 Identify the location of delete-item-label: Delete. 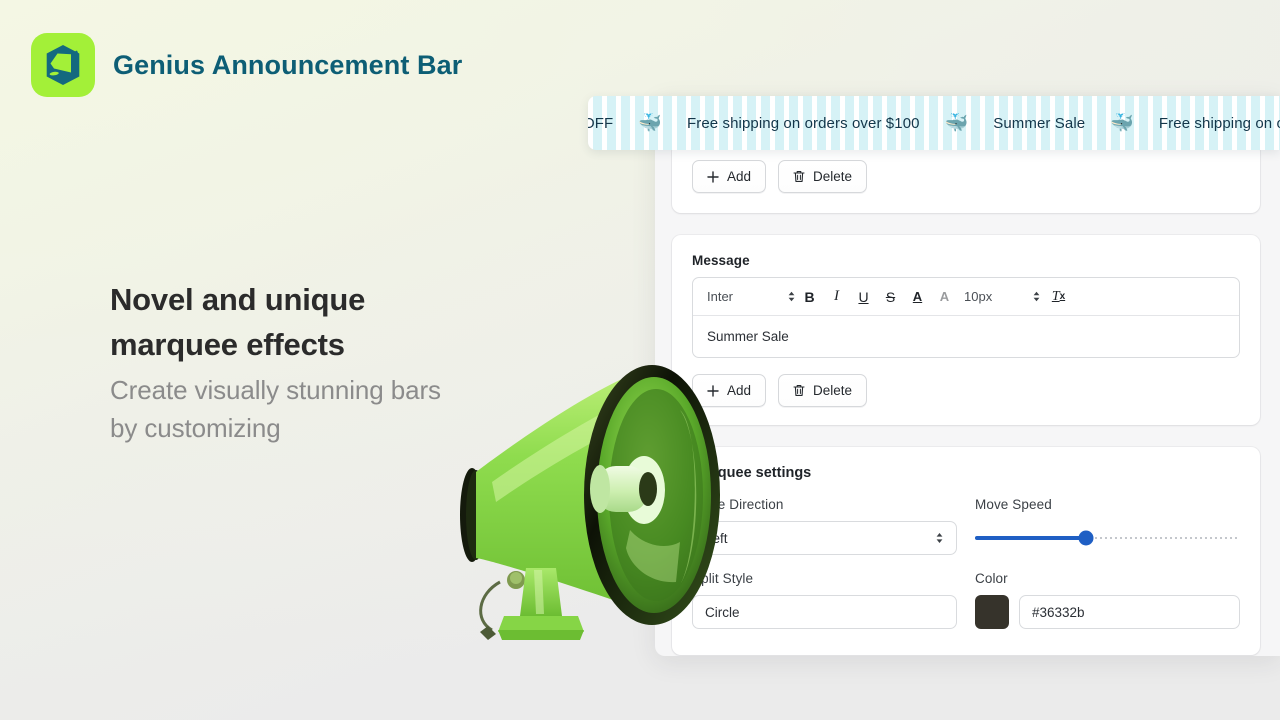
(833, 176).